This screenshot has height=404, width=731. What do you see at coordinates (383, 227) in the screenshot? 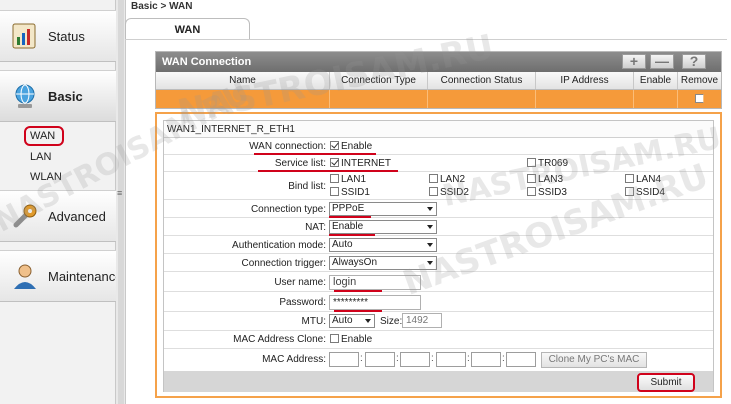
I see `nat-select: Enable` at bounding box center [383, 227].